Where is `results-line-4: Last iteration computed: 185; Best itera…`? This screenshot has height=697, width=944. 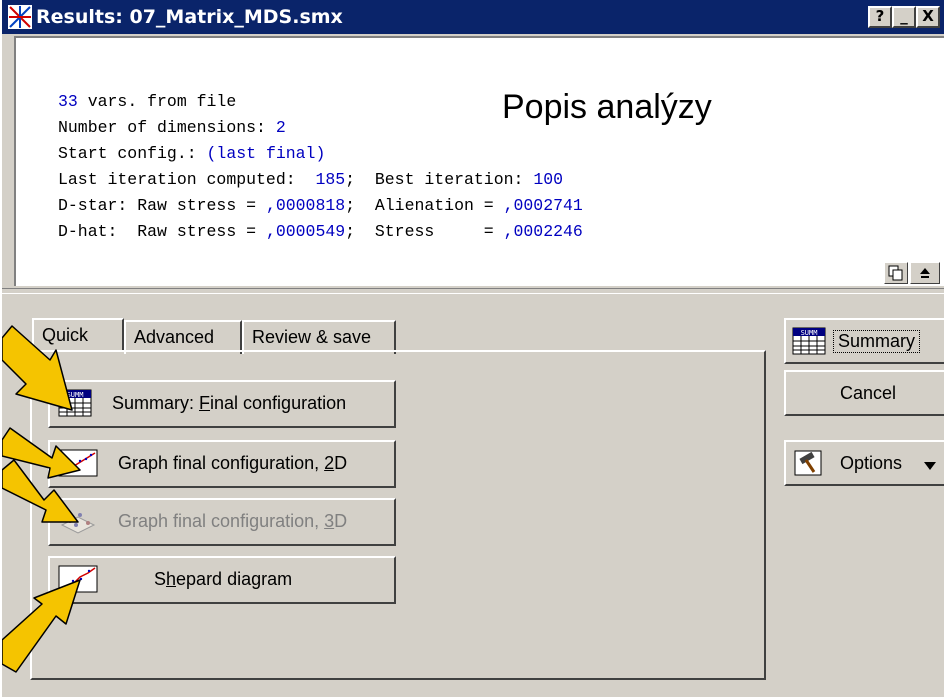
results-line-4: Last iteration computed: 185; Best itera… is located at coordinates (311, 179).